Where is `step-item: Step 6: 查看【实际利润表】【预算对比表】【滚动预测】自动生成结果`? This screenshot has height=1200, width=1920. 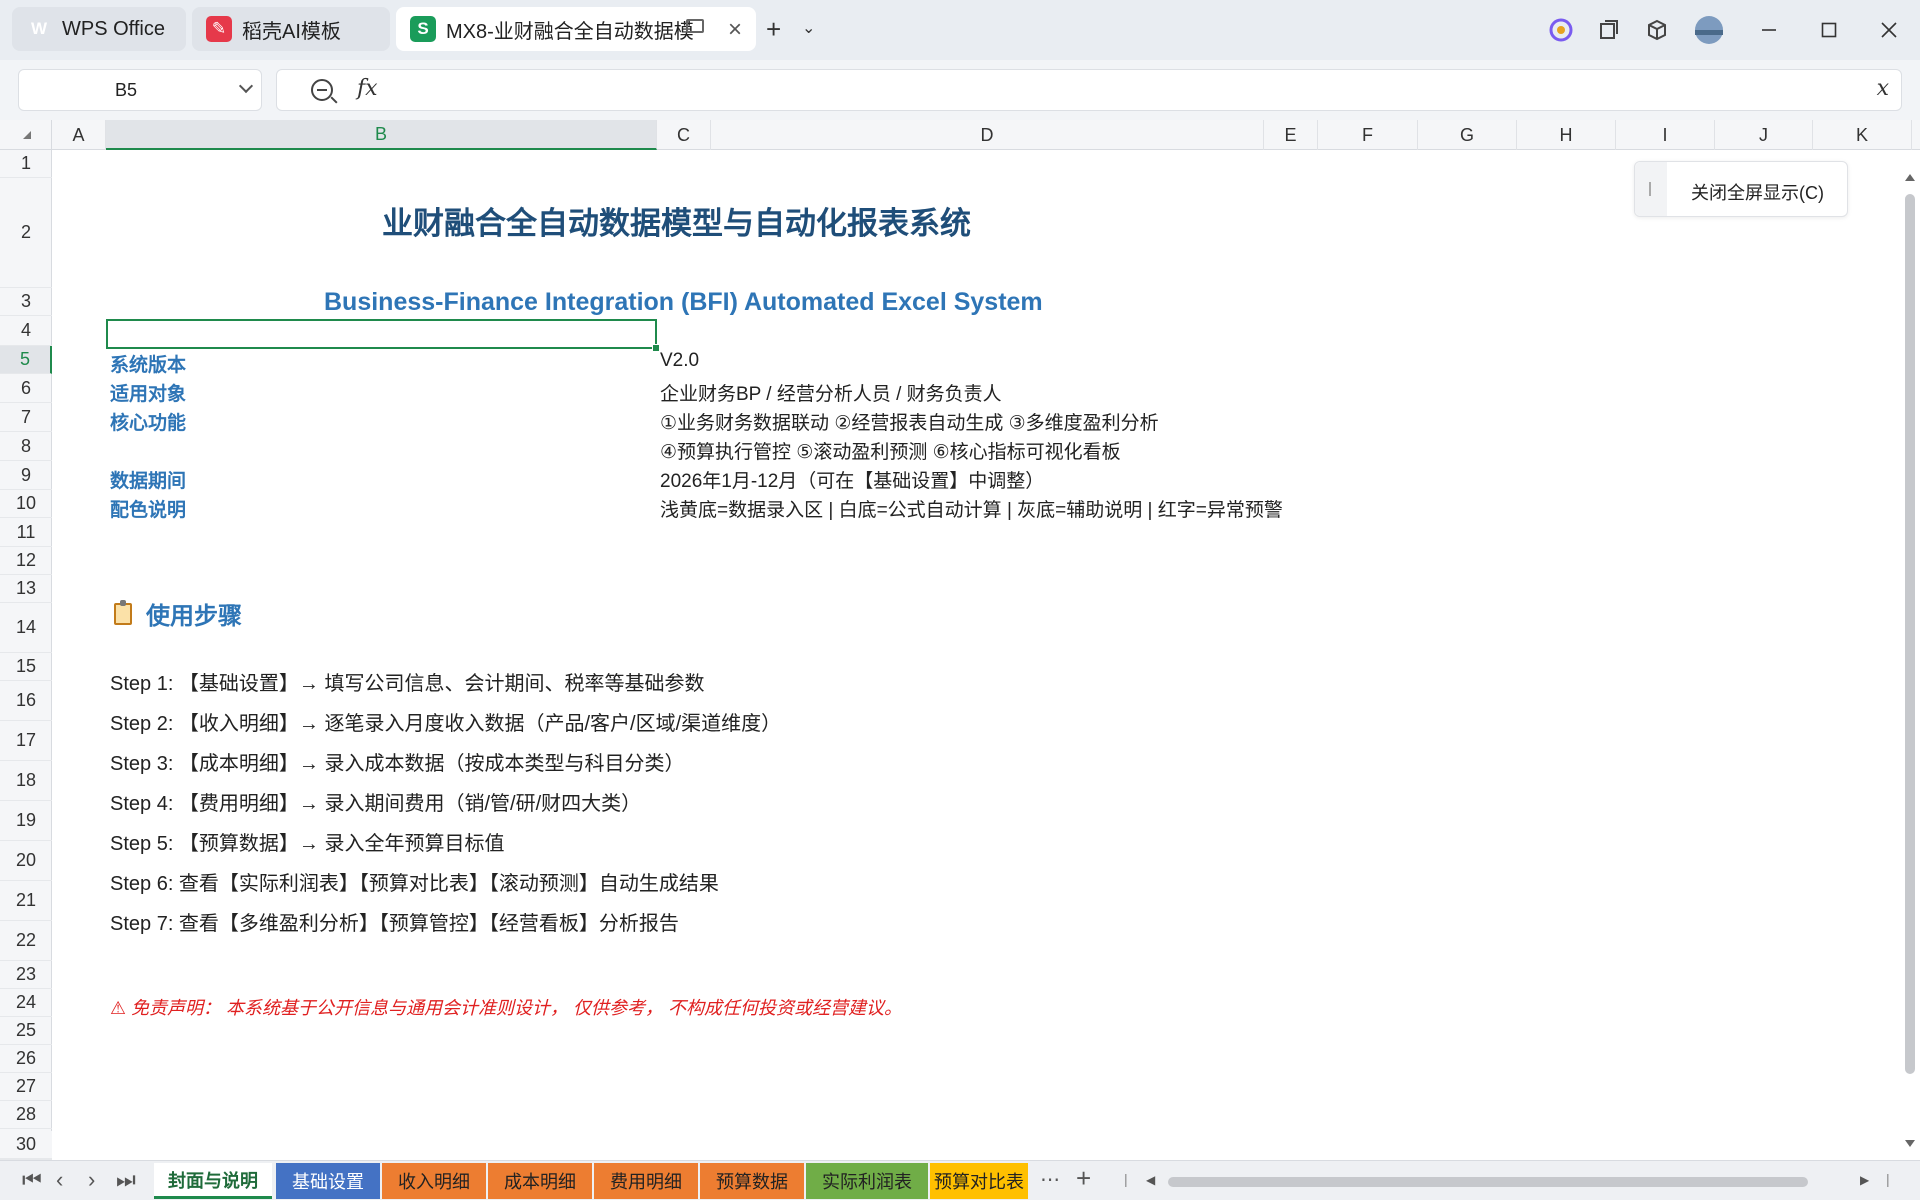
step-item: Step 6: 查看【实际利润表】【预算对比表】【滚动预测】自动生成结果 is located at coordinates (414, 881).